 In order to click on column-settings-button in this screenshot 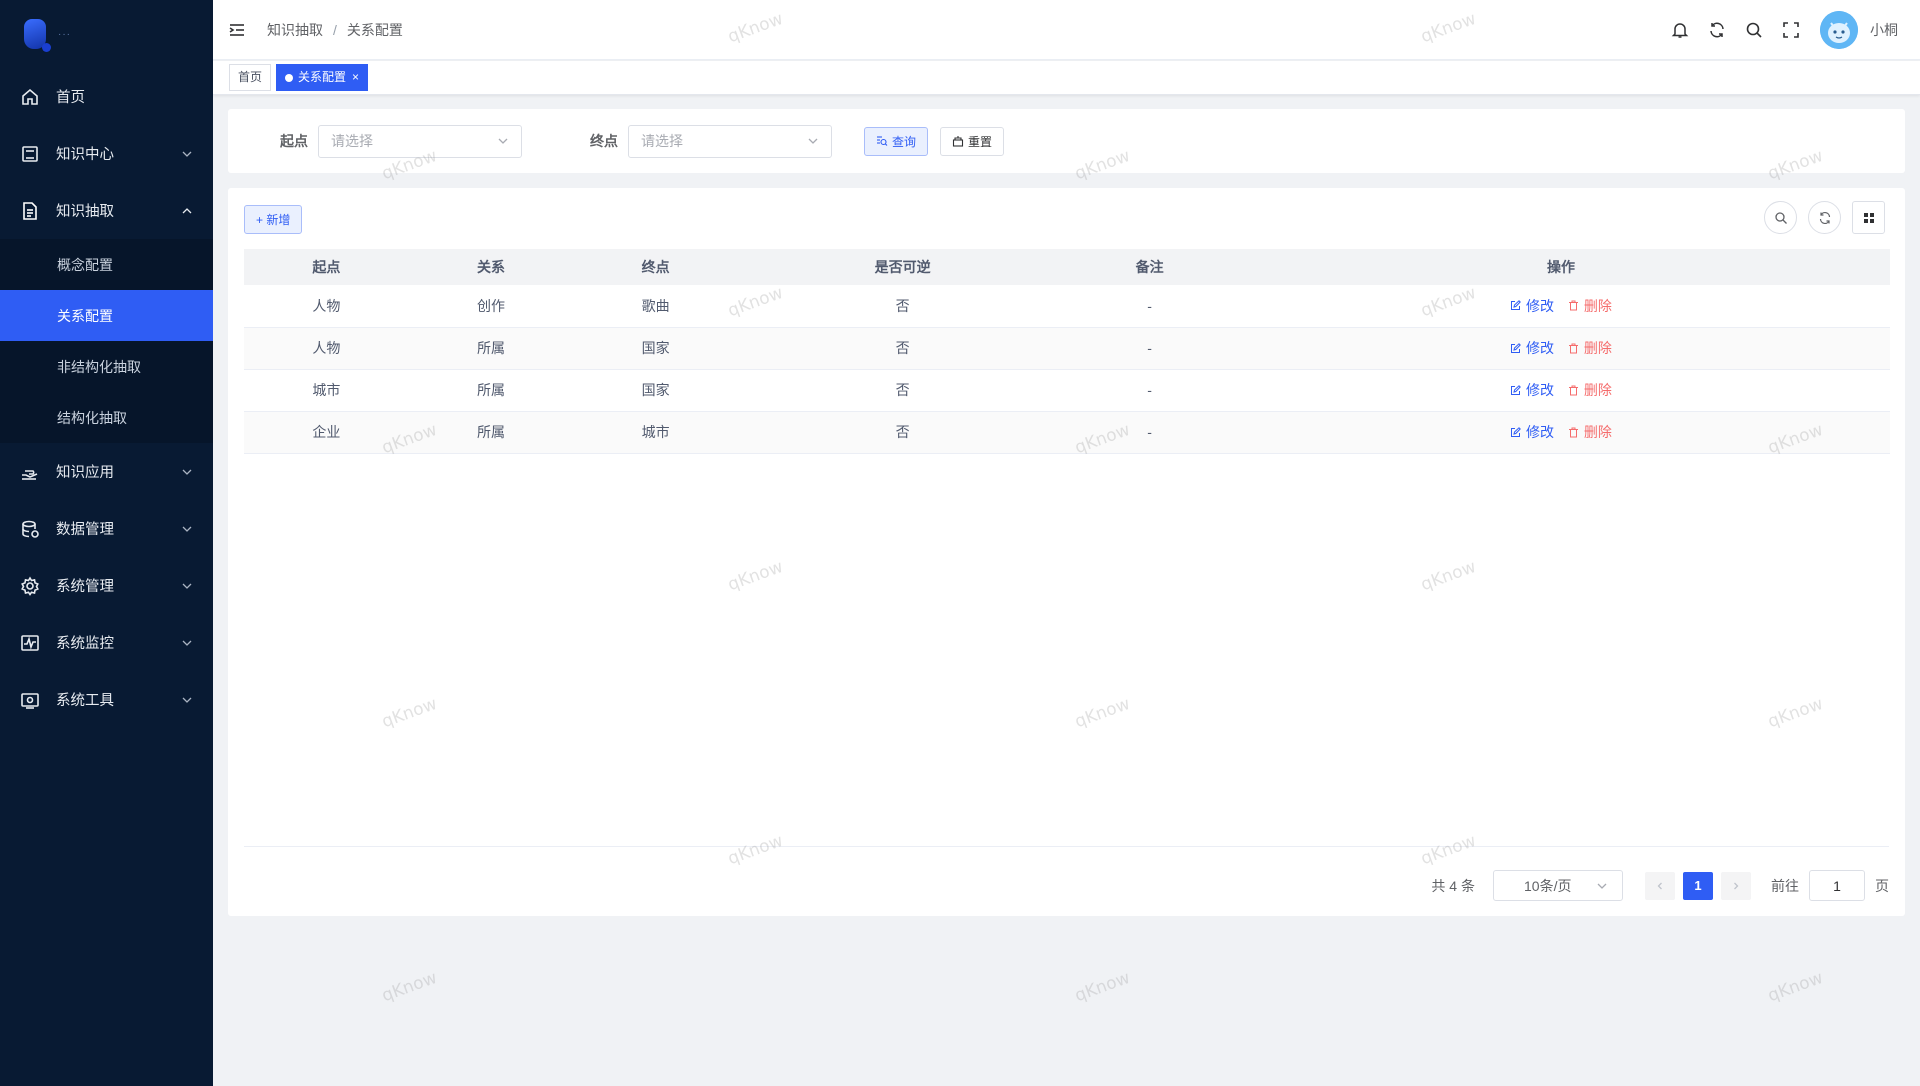, I will do `click(1868, 217)`.